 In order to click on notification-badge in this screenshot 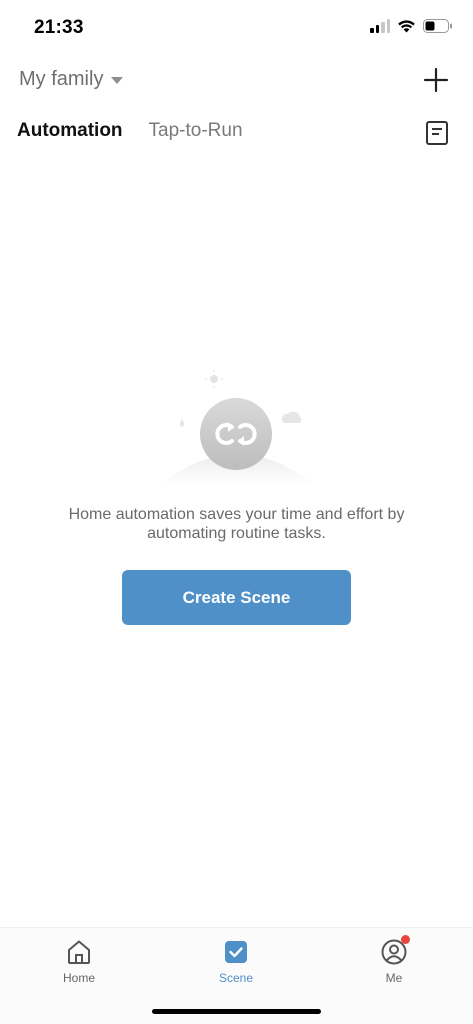, I will do `click(405, 939)`.